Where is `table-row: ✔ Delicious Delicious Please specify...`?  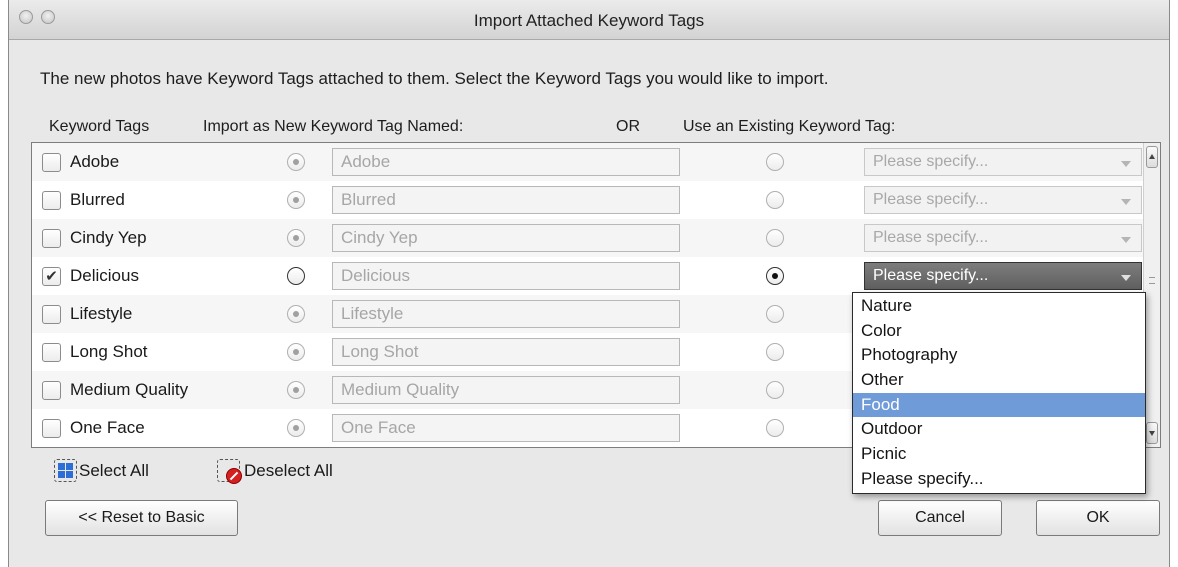
table-row: ✔ Delicious Delicious Please specify... is located at coordinates (588, 276).